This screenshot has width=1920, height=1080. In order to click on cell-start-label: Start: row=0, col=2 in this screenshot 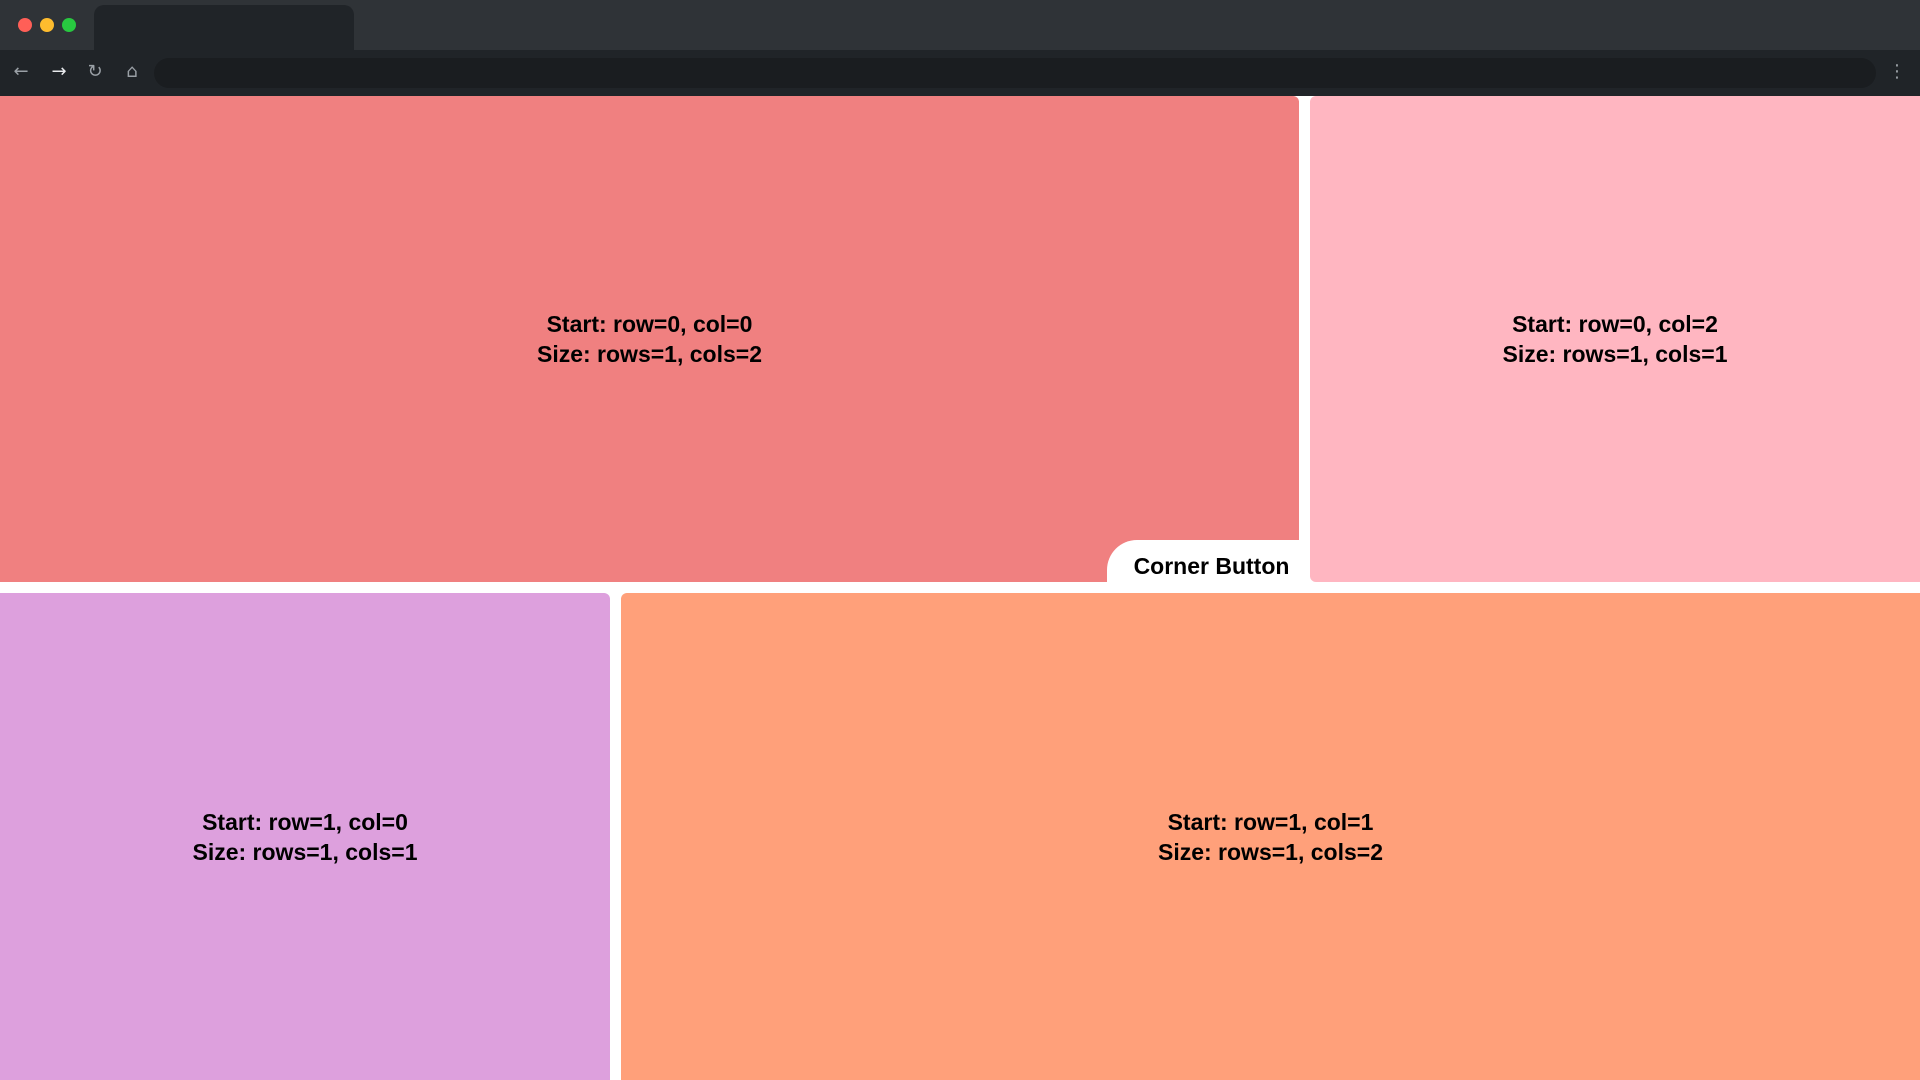, I will do `click(1615, 324)`.